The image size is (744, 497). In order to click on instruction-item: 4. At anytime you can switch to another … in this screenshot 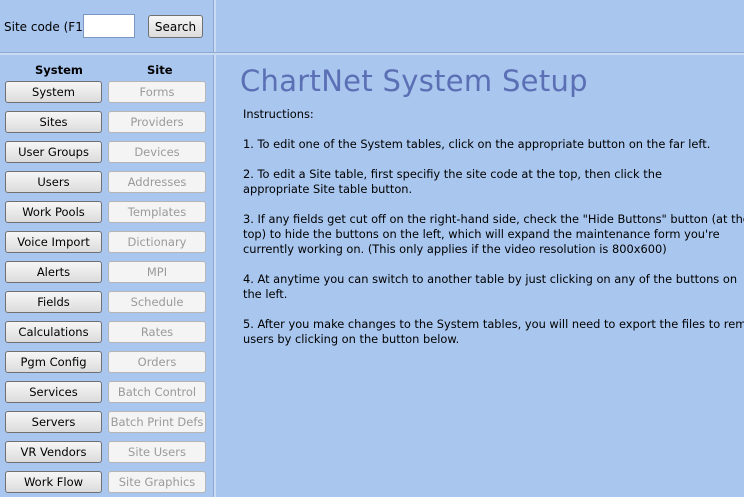, I will do `click(490, 287)`.